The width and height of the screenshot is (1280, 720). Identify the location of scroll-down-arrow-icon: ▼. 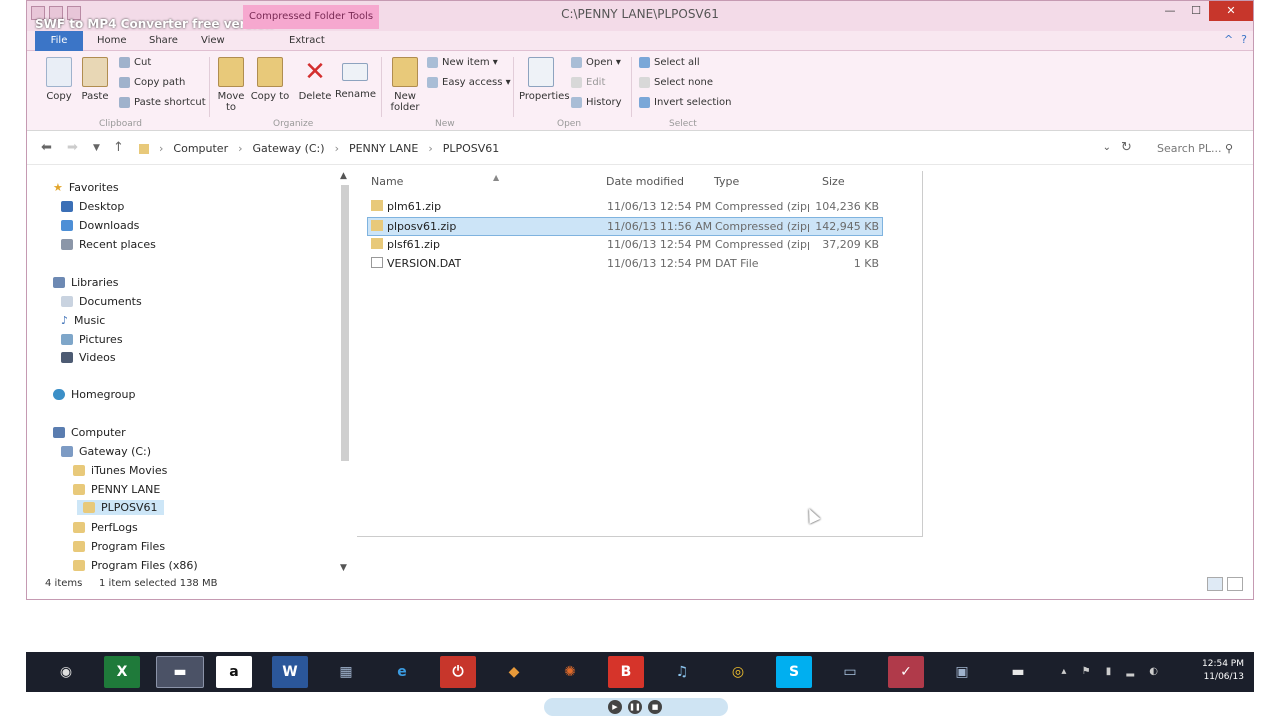
(343, 568).